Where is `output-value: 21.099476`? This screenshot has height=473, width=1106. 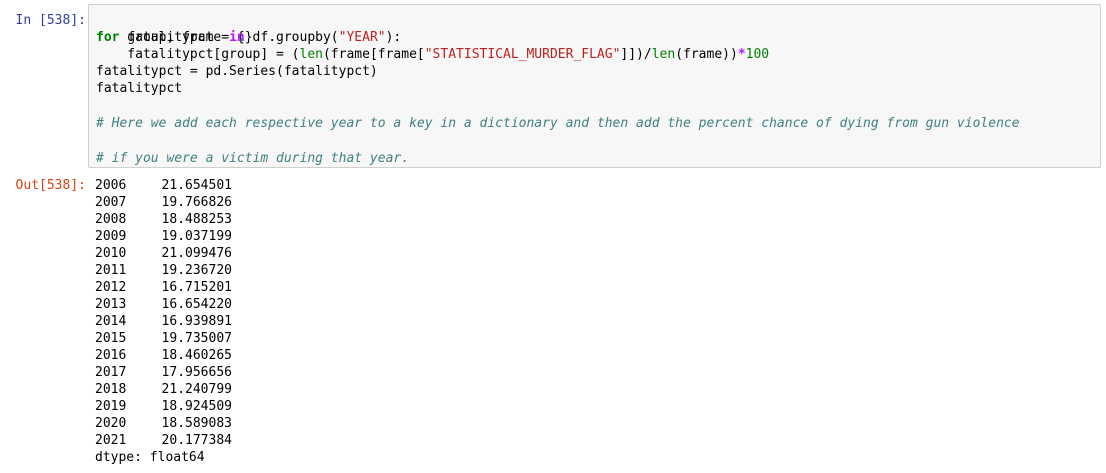
output-value: 21.099476 is located at coordinates (196, 253).